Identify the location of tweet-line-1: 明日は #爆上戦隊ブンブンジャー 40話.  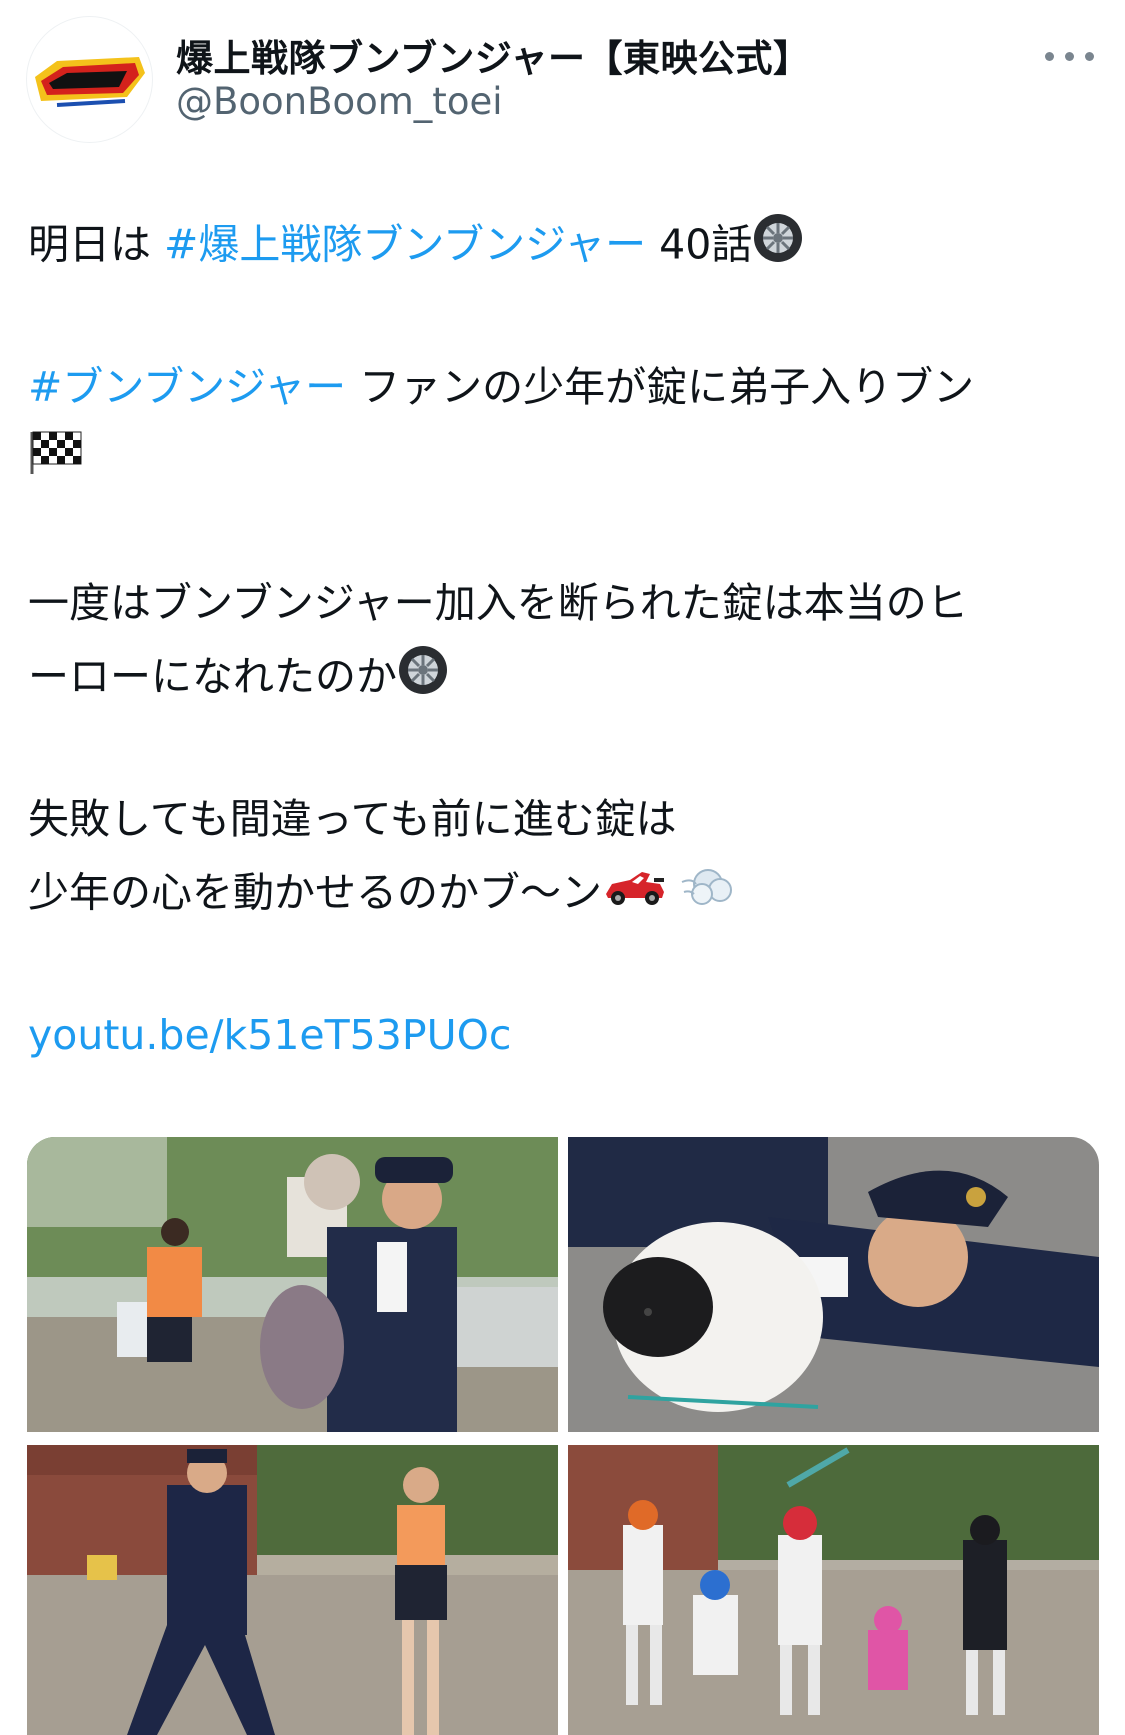
(416, 246).